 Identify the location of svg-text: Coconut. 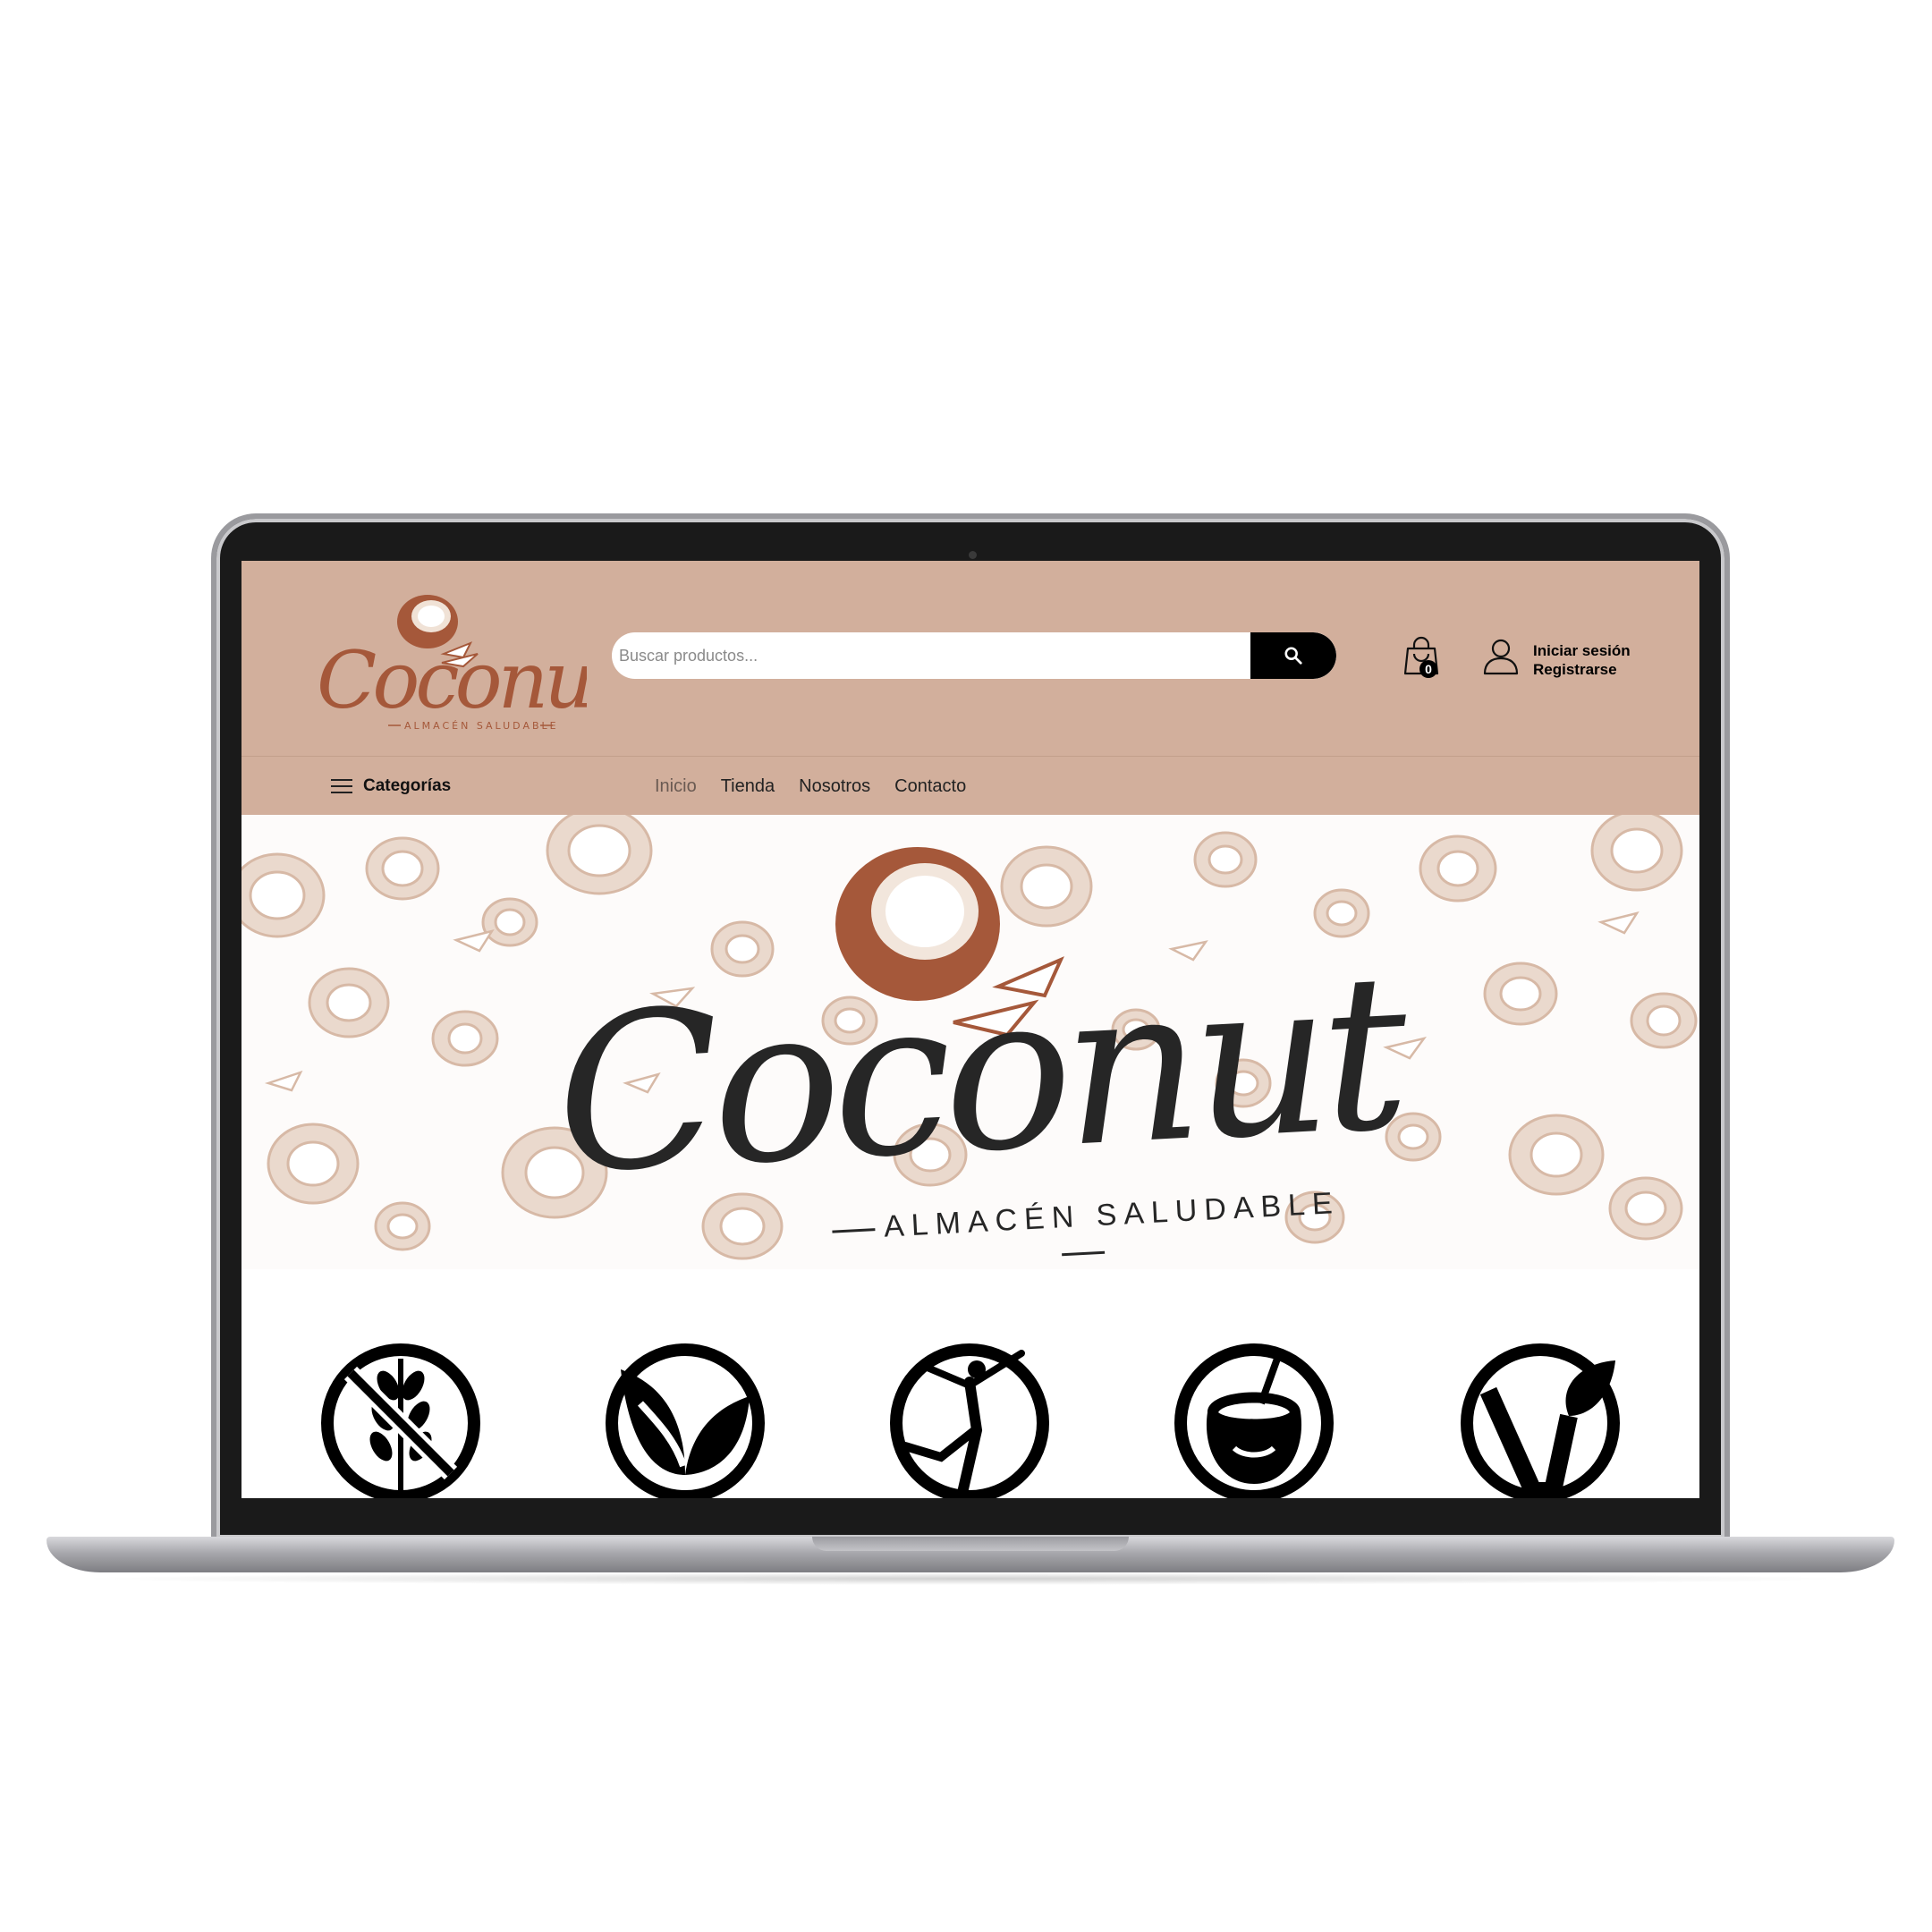
(452, 680).